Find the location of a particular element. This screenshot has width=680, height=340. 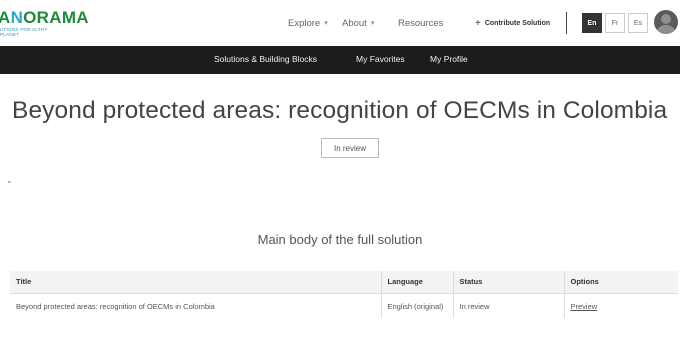

section-heading: Main body of the full solution is located at coordinates (340, 239).